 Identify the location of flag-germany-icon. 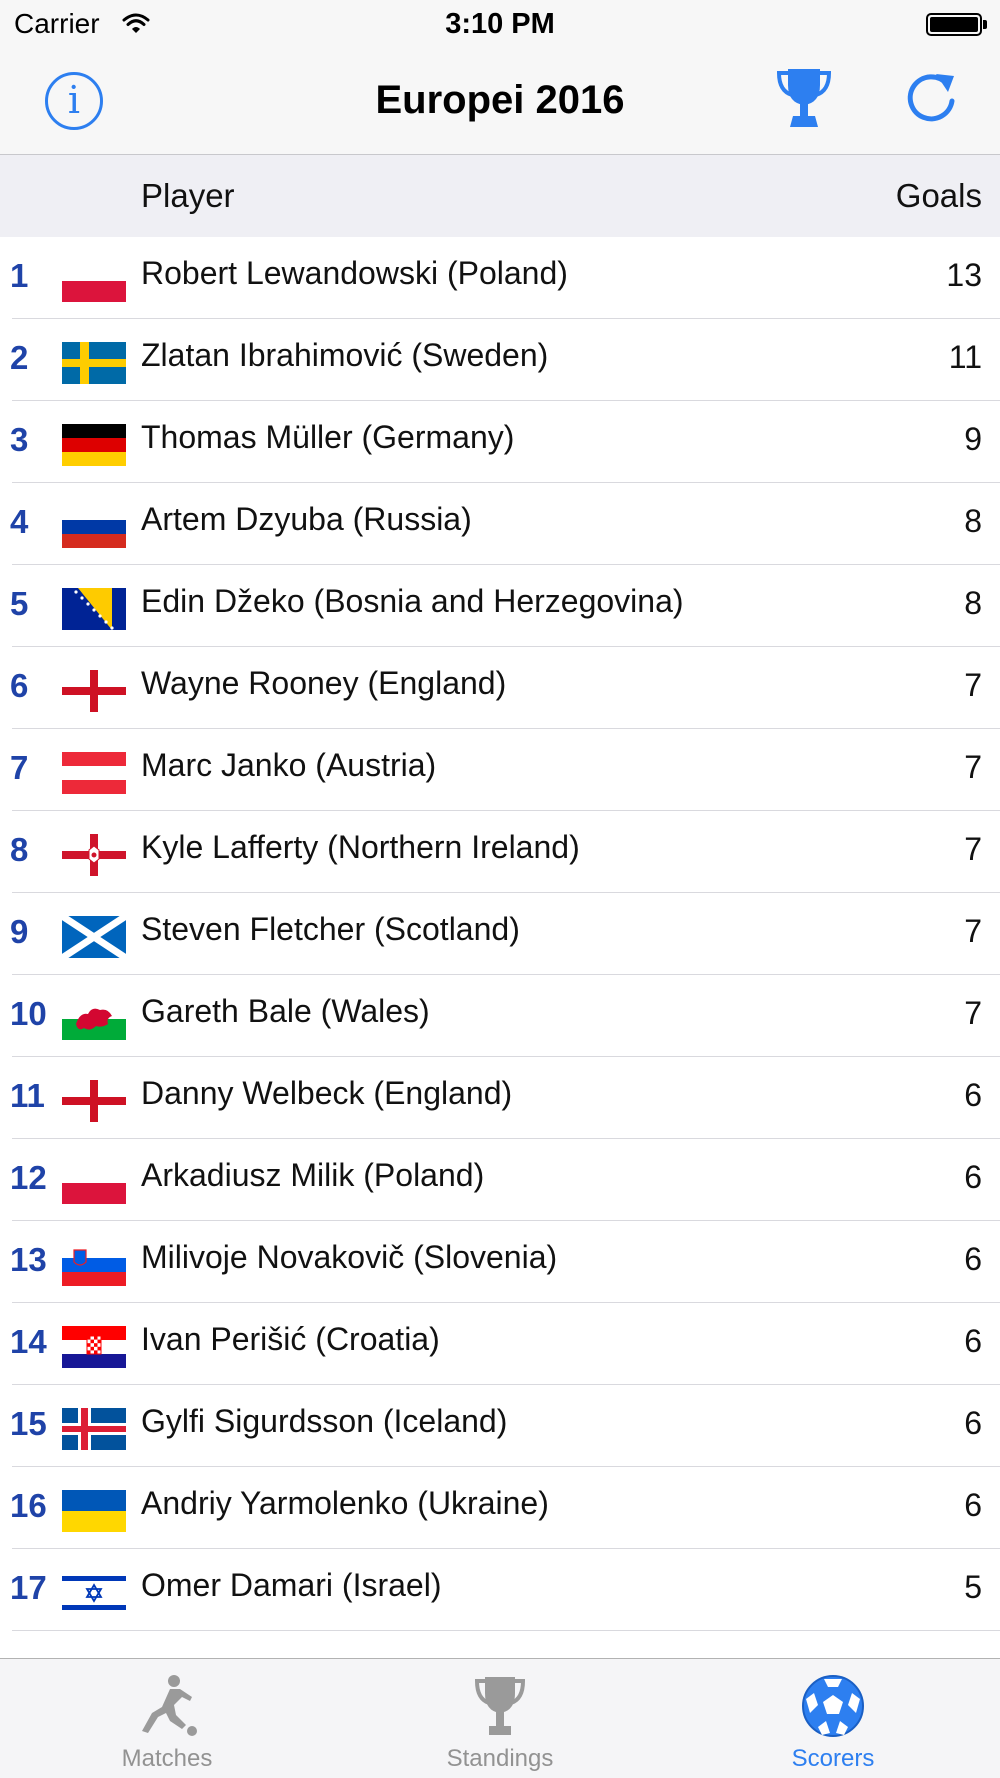
(94, 445).